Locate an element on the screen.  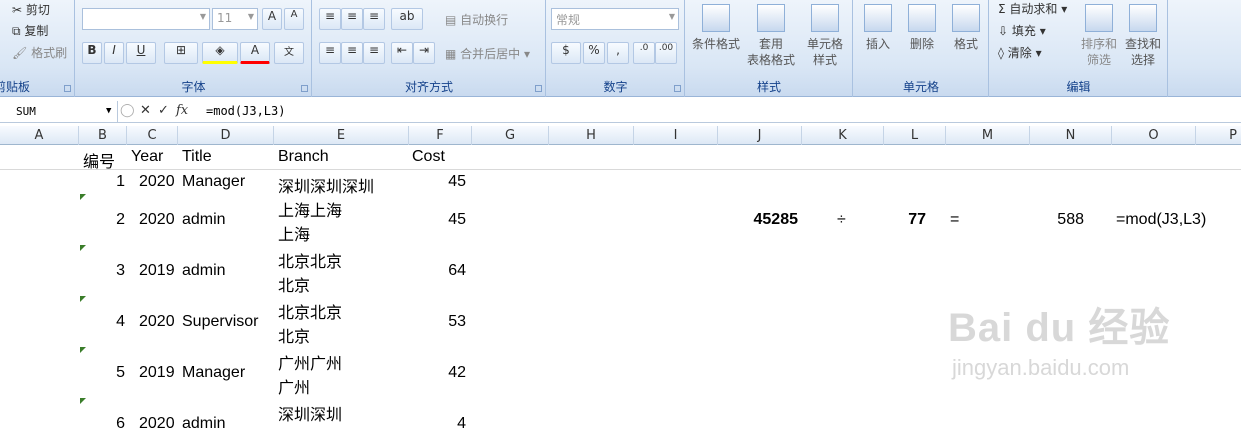
header-cell-year: Year is located at coordinates (147, 157).